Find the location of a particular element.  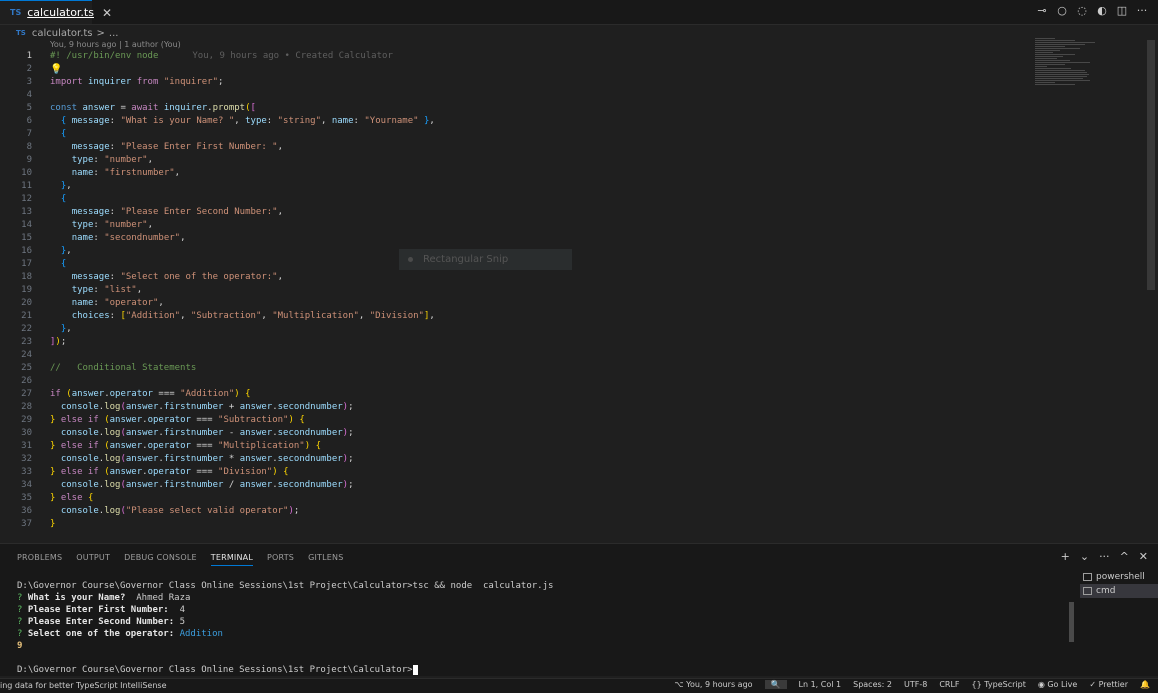

editor-scrollbar is located at coordinates (1151, 165).